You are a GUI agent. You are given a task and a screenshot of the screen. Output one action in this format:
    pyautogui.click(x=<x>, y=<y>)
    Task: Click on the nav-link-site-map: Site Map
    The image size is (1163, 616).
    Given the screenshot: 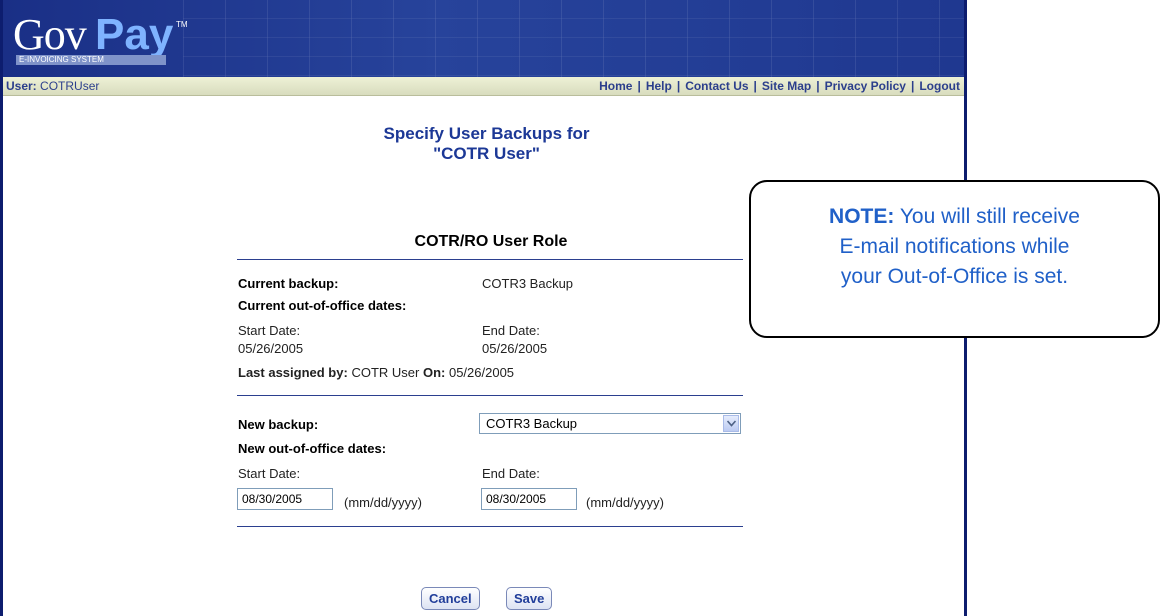 What is the action you would take?
    pyautogui.click(x=786, y=86)
    